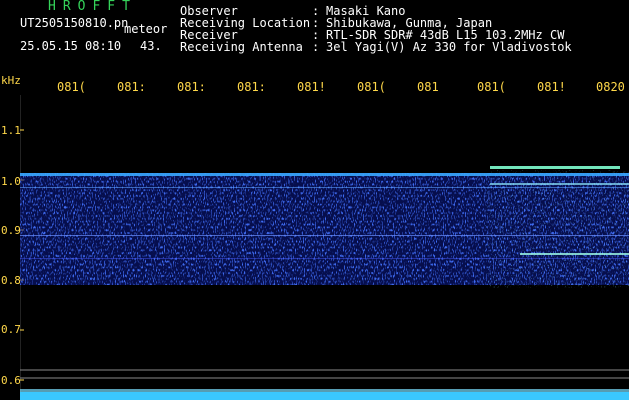  Describe the element at coordinates (11, 329) in the screenshot. I see `y-tick-label: 0.7` at that location.